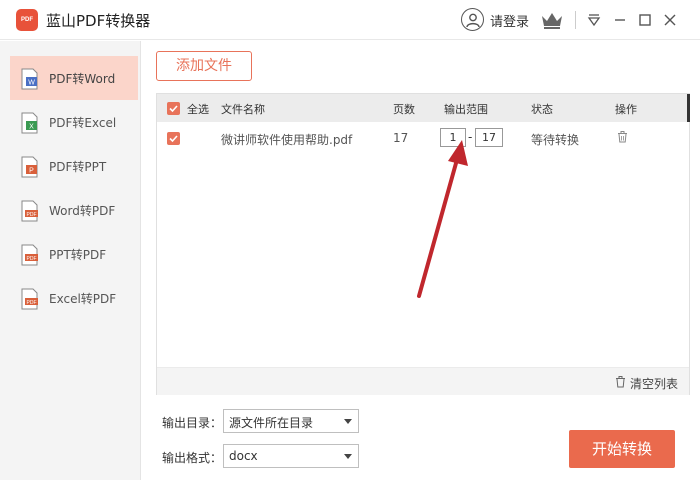 The width and height of the screenshot is (700, 480). I want to click on excel-doc-icon: X, so click(30, 124).